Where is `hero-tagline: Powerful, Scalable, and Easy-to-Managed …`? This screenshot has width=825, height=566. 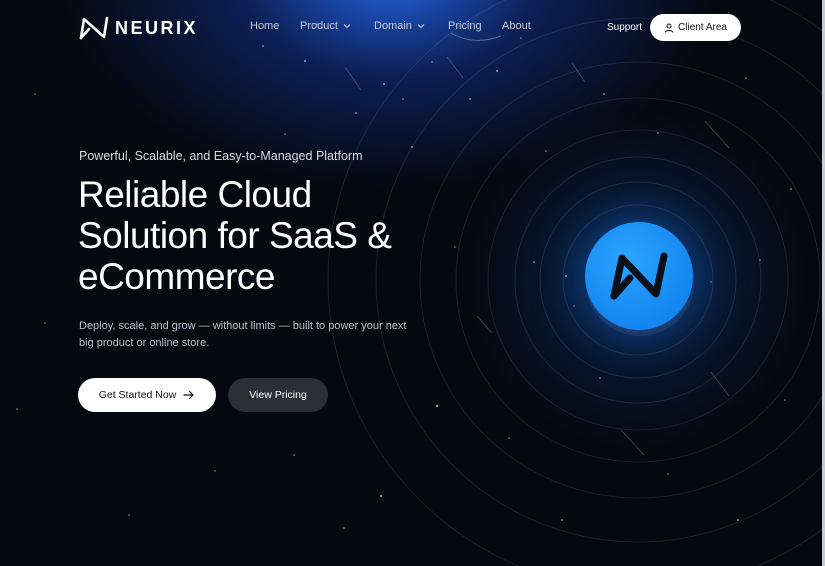 hero-tagline: Powerful, Scalable, and Easy-to-Managed … is located at coordinates (221, 156).